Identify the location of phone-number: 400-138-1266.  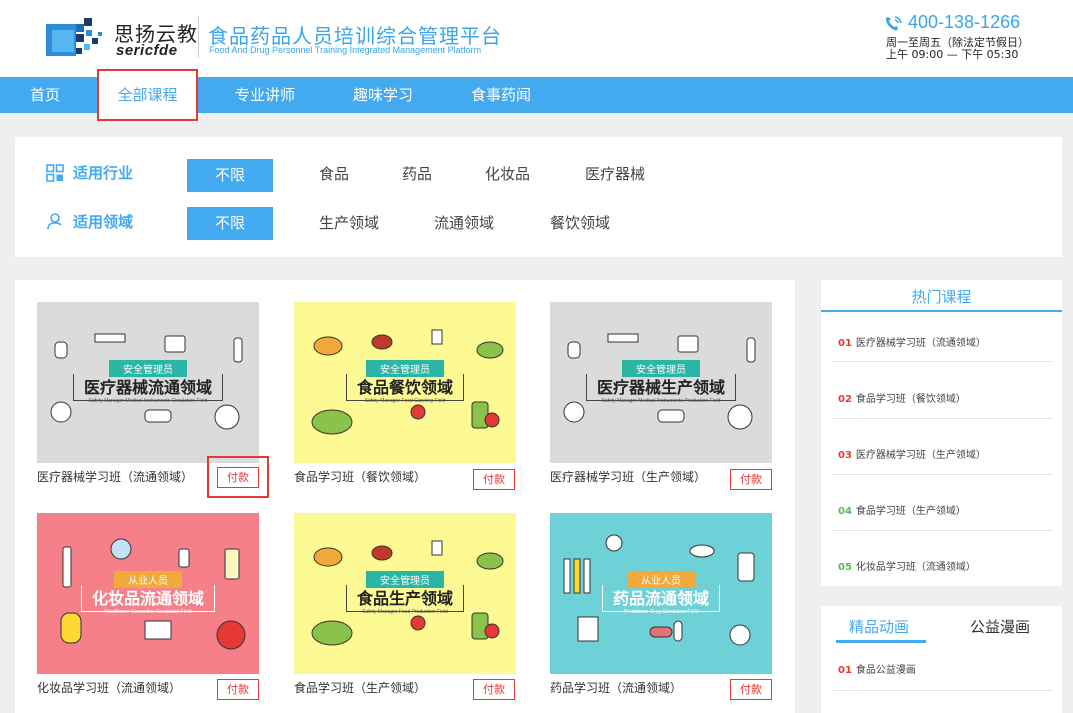
(964, 22).